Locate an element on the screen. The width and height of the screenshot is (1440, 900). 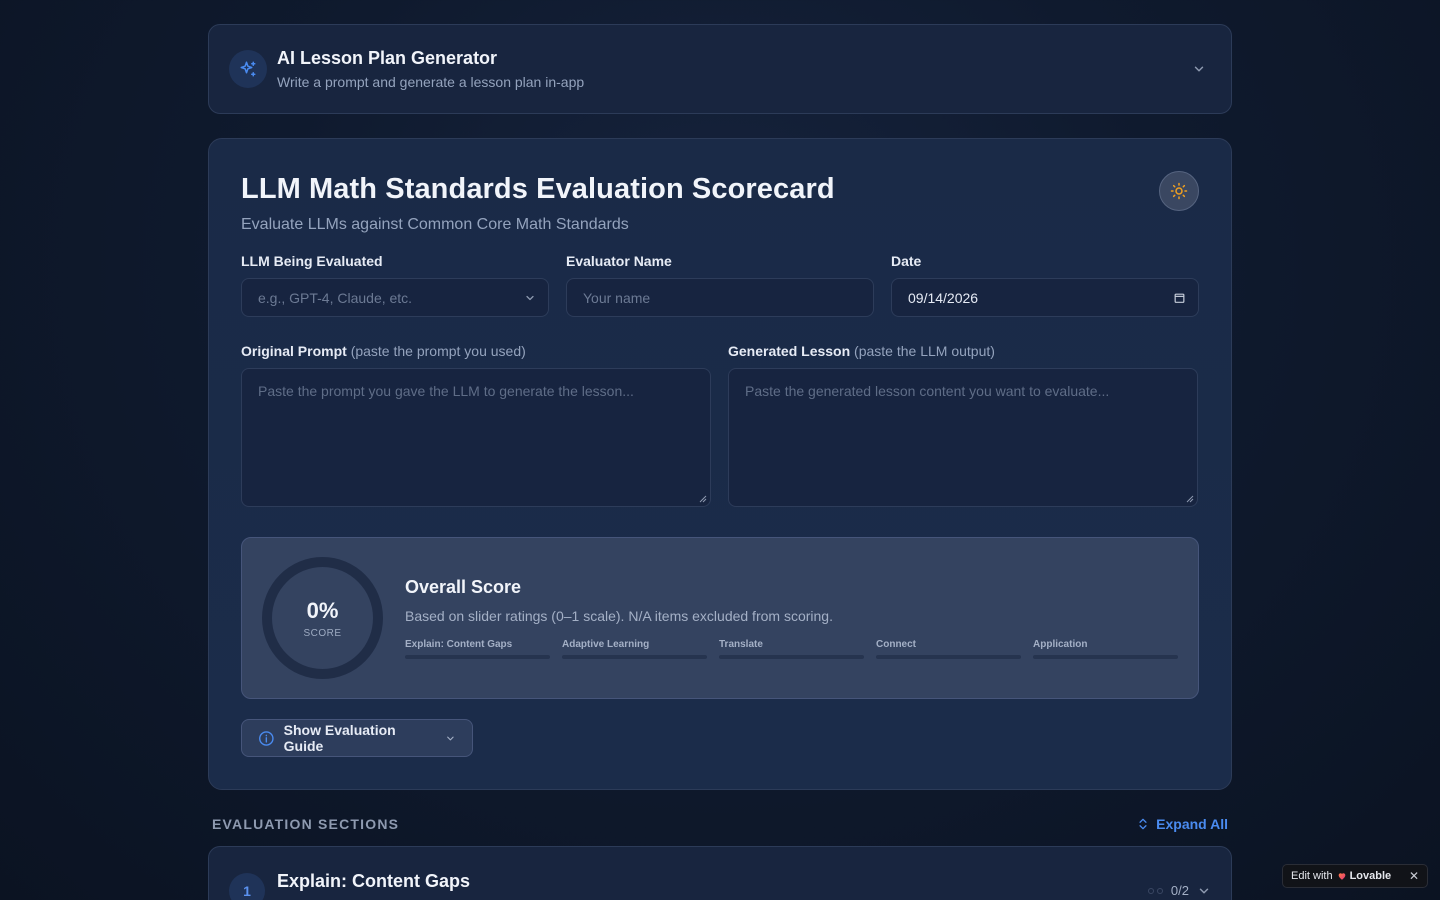
score-bar-label: Application is located at coordinates (1060, 644).